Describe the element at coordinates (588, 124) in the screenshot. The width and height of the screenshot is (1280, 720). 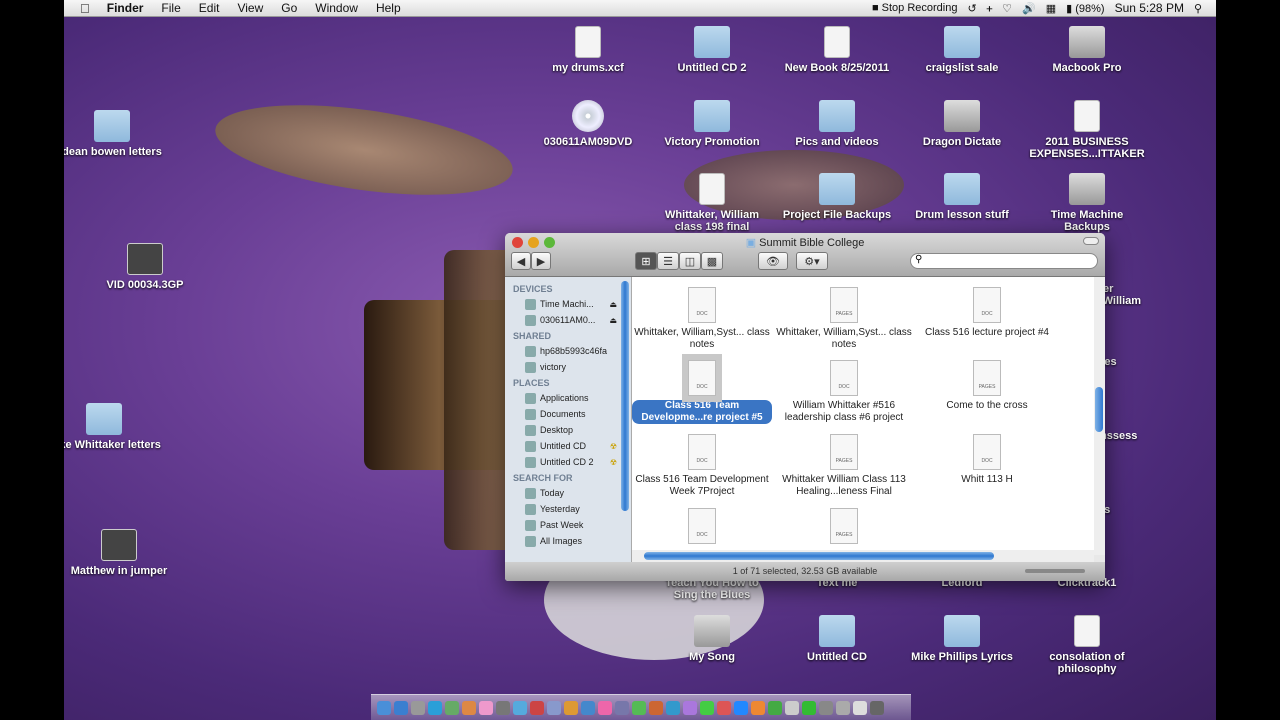
I see `desktop-icon: 030611AM09DVD` at that location.